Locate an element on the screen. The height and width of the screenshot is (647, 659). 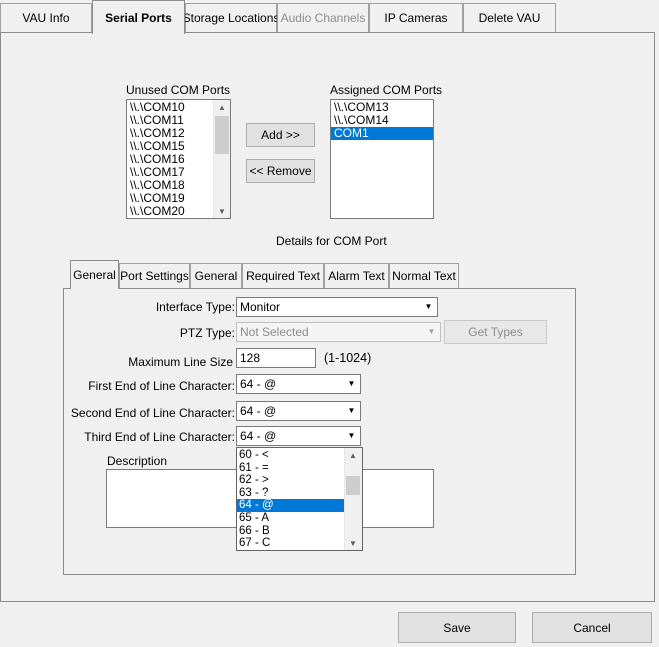
dropdown-option: 61 - = is located at coordinates (291, 468).